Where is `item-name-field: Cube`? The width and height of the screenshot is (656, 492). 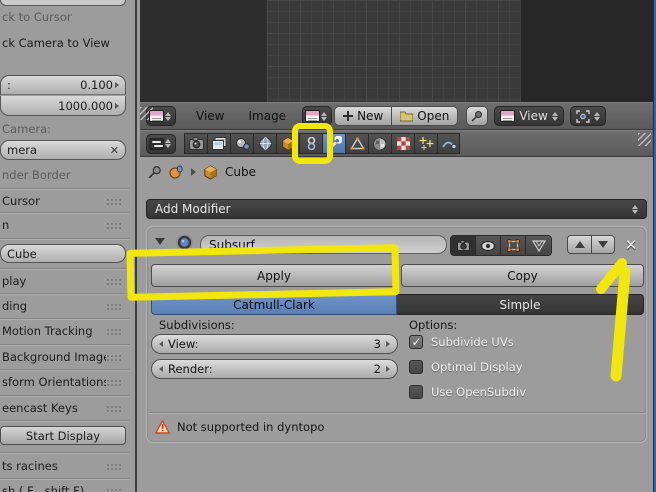 item-name-field: Cube is located at coordinates (63, 253).